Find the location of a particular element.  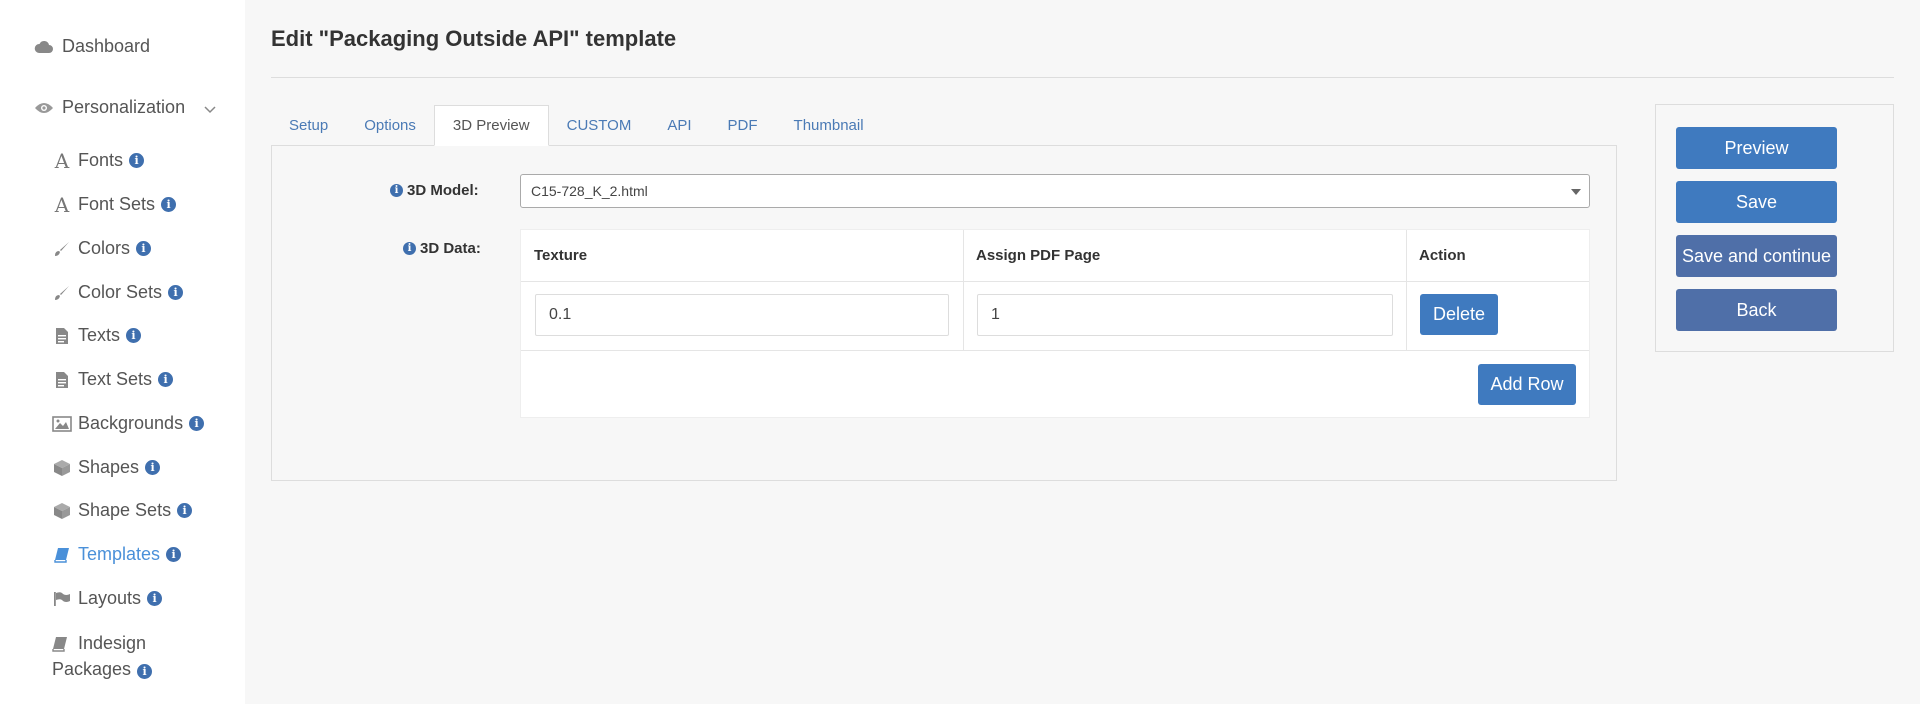

image-icon is located at coordinates (62, 424).